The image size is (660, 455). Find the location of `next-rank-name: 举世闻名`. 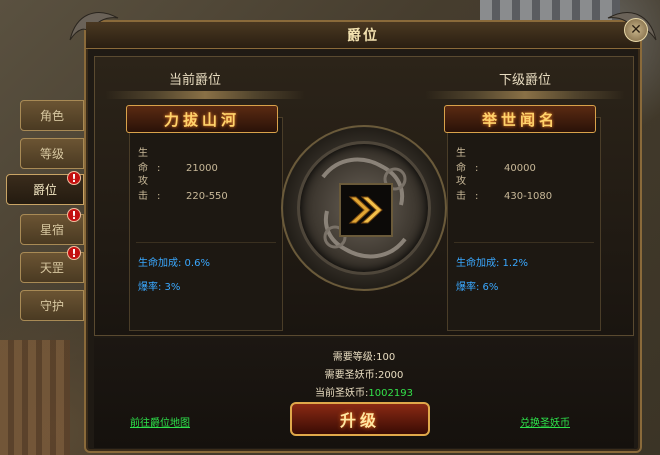

next-rank-name: 举世闻名 is located at coordinates (519, 119).